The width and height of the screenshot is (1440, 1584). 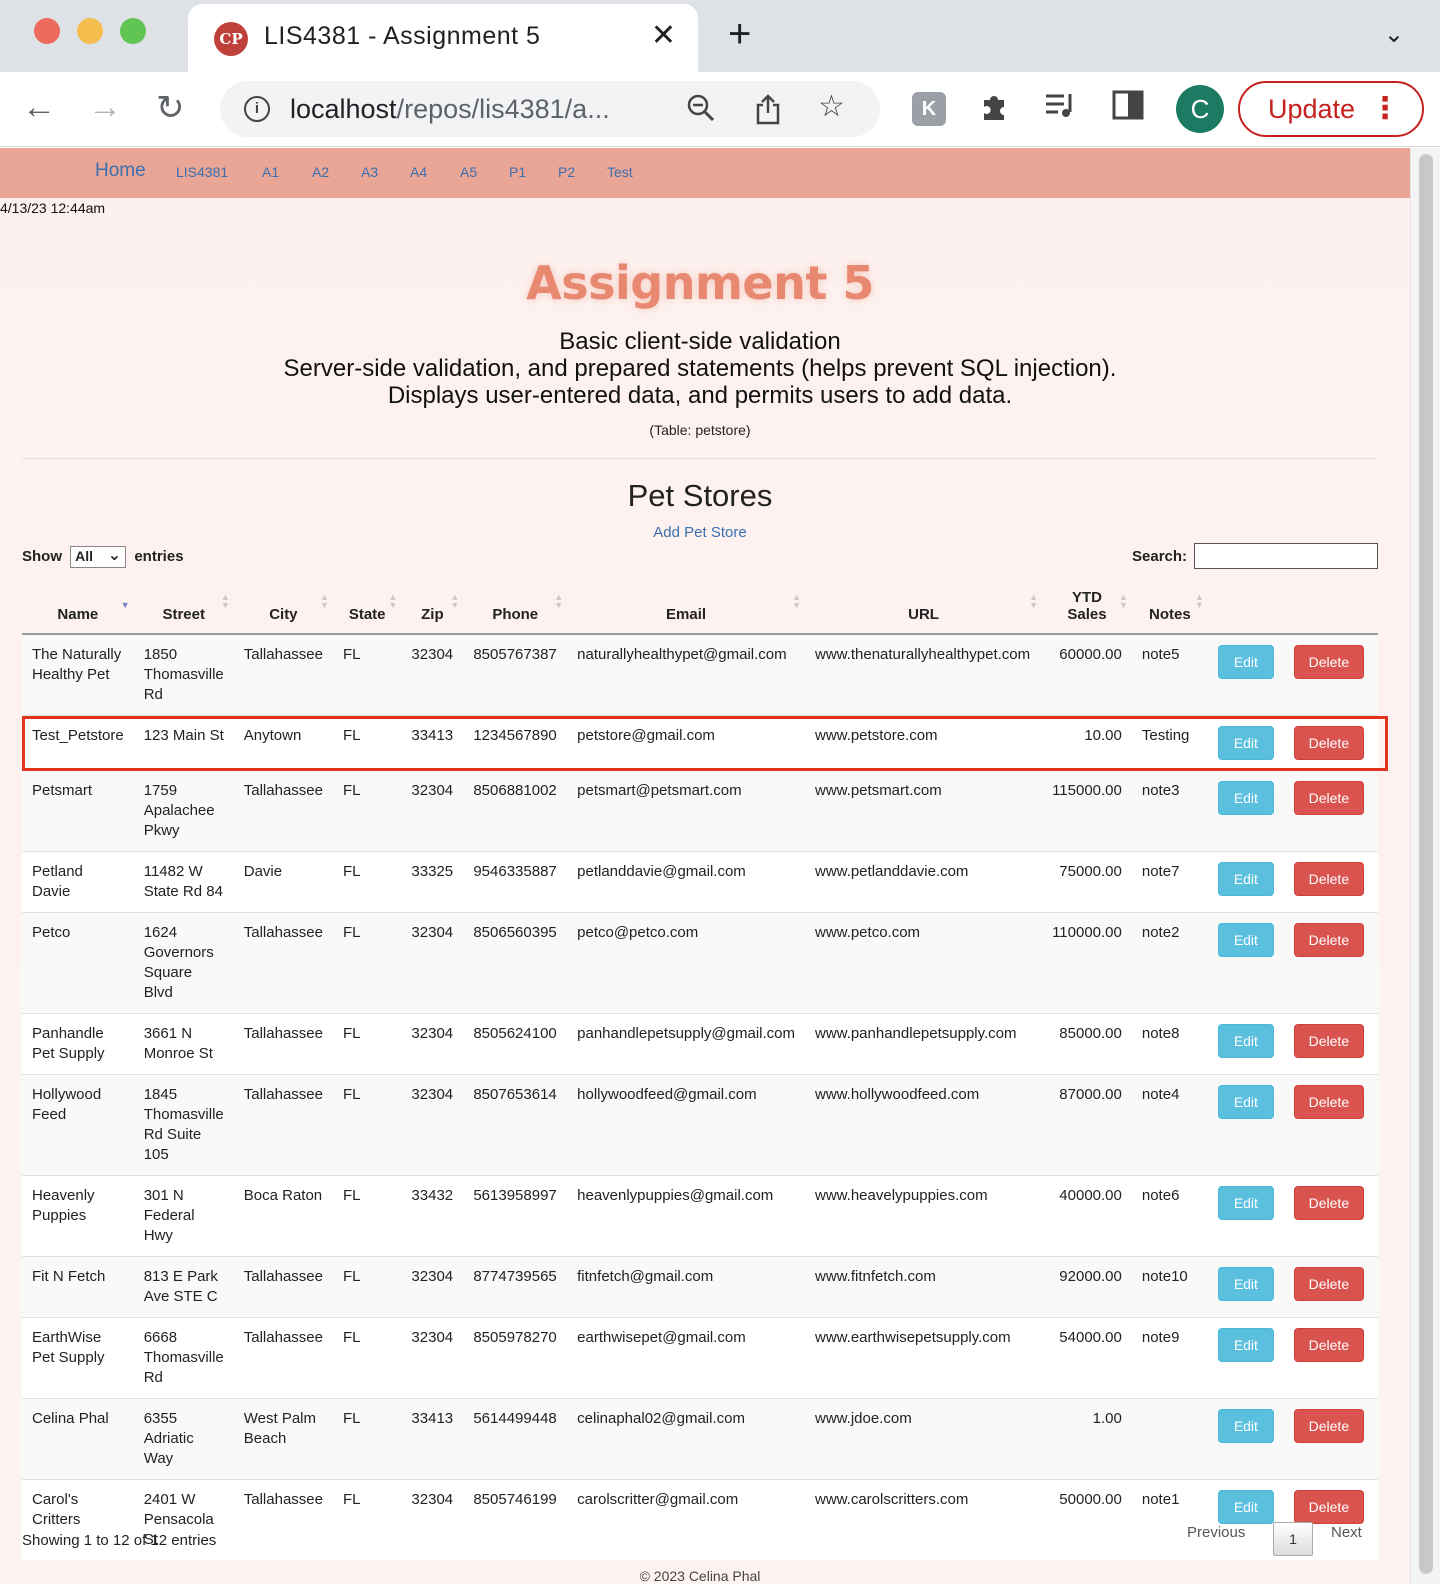 What do you see at coordinates (78, 963) in the screenshot?
I see `cell-name: Petco` at bounding box center [78, 963].